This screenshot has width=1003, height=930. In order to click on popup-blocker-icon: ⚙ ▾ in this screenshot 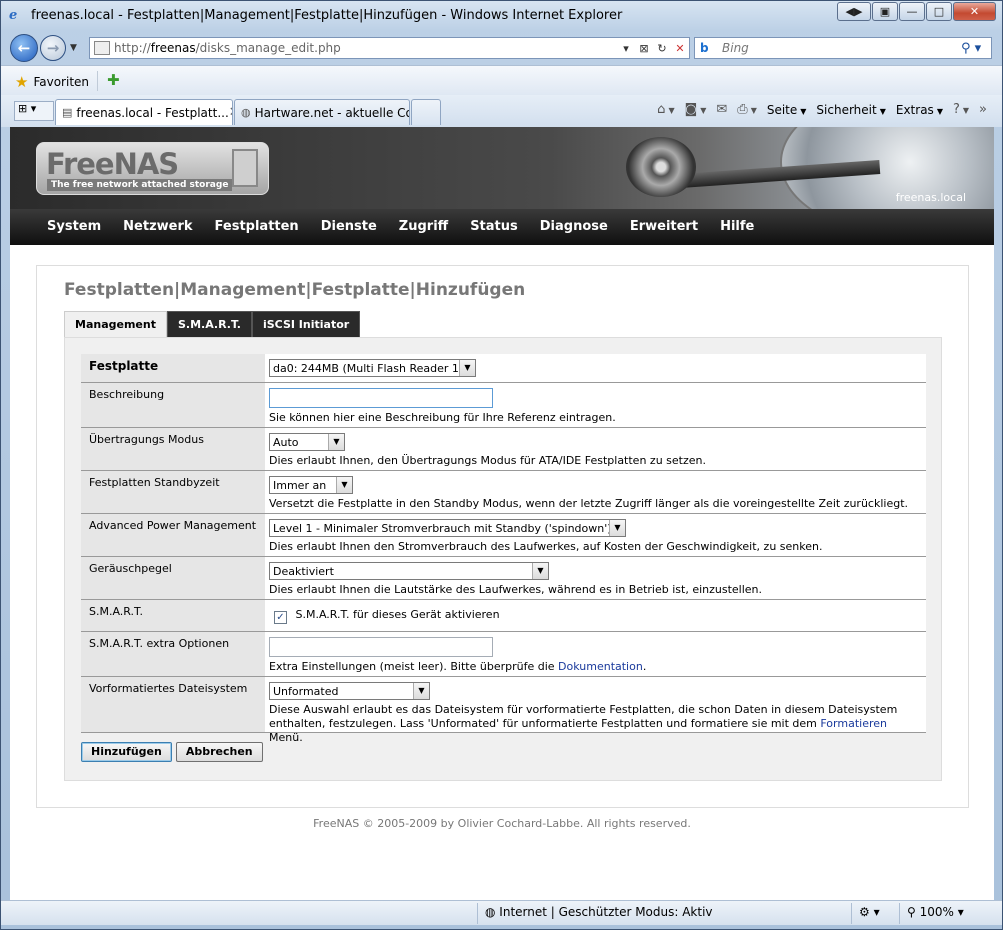, I will do `click(869, 912)`.